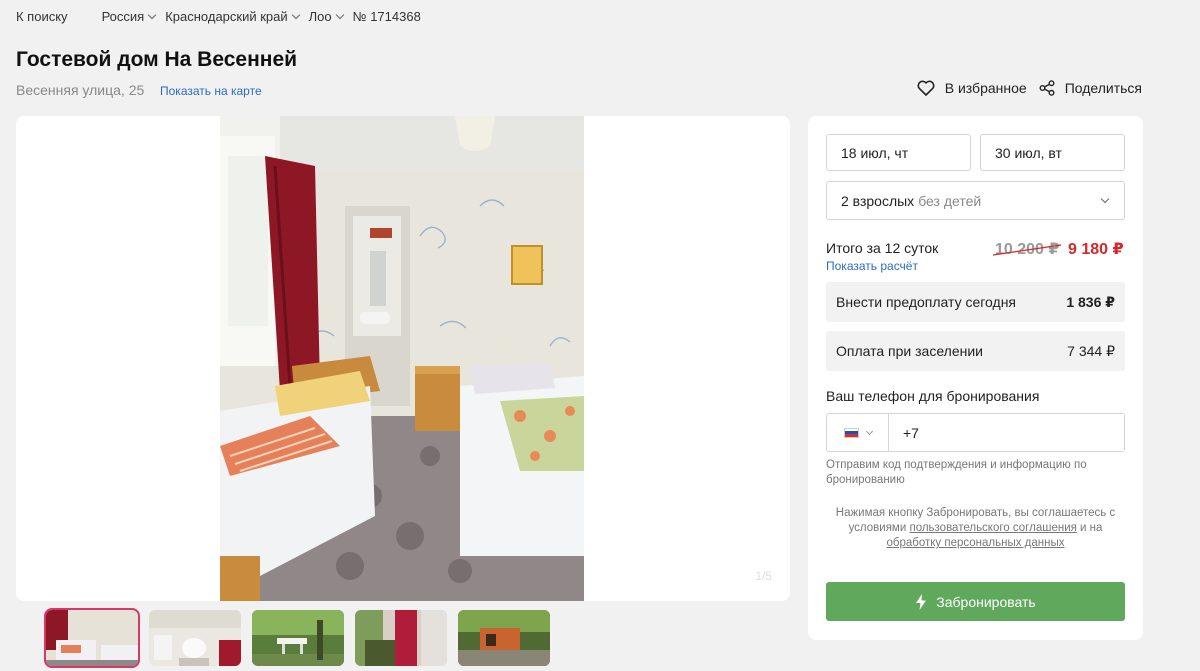 The image size is (1200, 671). What do you see at coordinates (320, 16) in the screenshot?
I see `breadcrumb-label: Лоо` at bounding box center [320, 16].